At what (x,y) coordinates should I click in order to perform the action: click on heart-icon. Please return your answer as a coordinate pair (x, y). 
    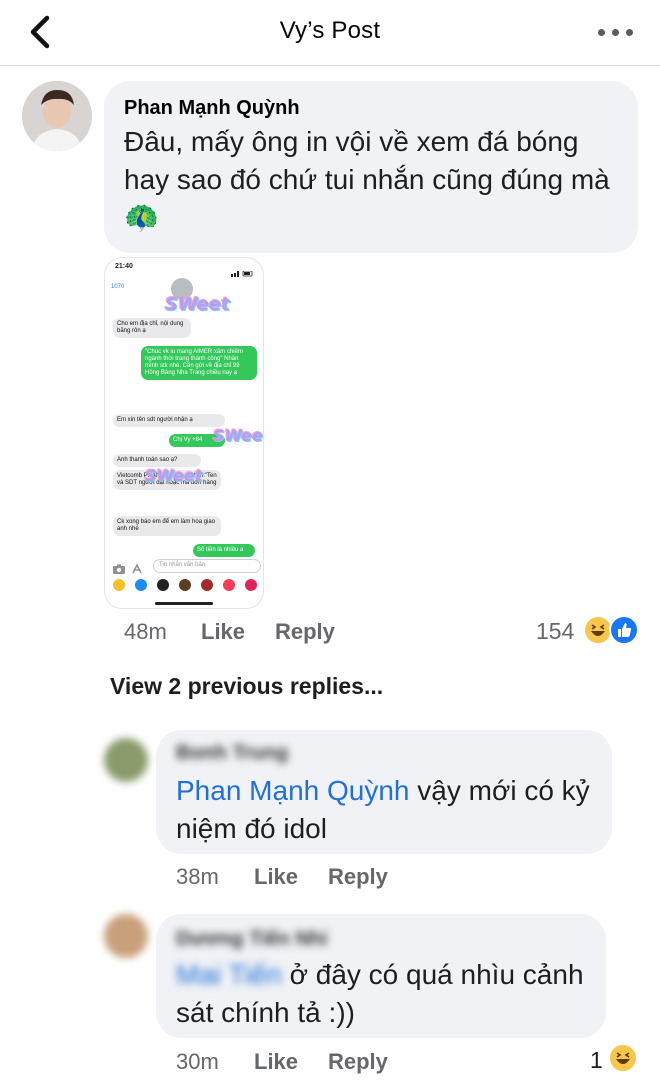
    Looking at the image, I should click on (251, 585).